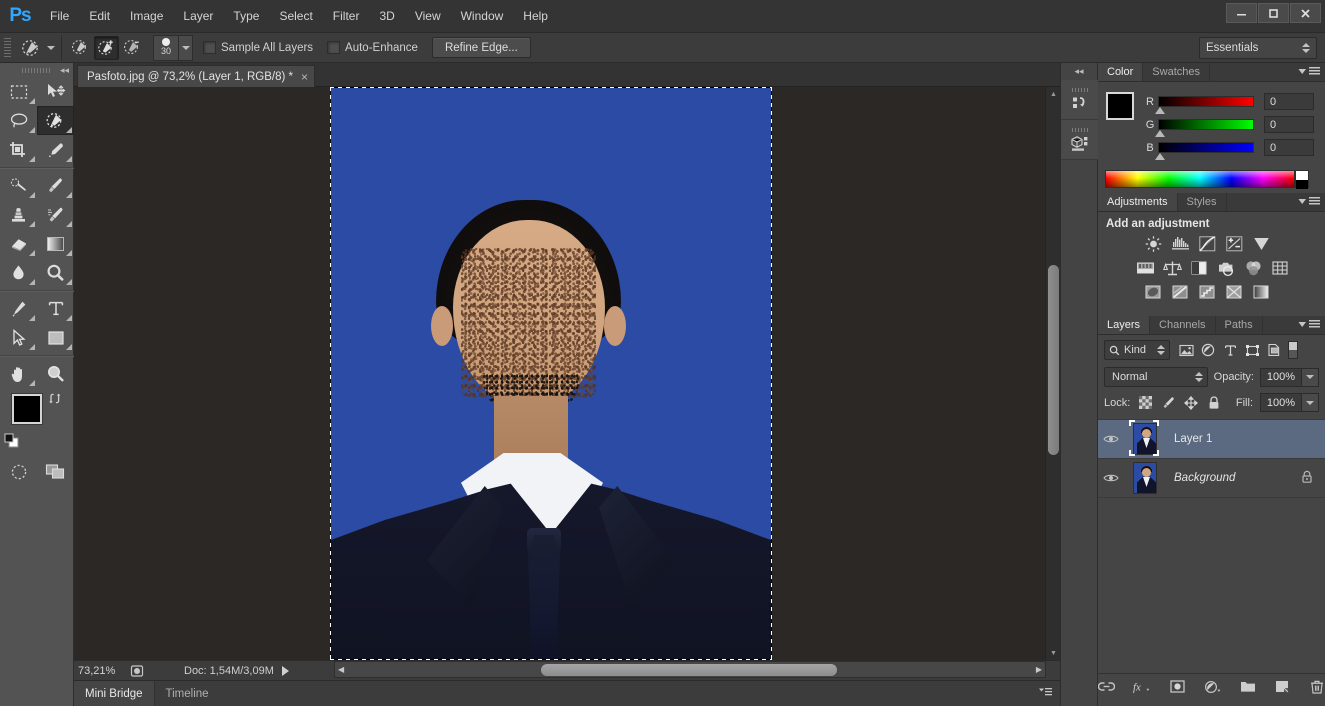  I want to click on lasso-tool, so click(18, 120).